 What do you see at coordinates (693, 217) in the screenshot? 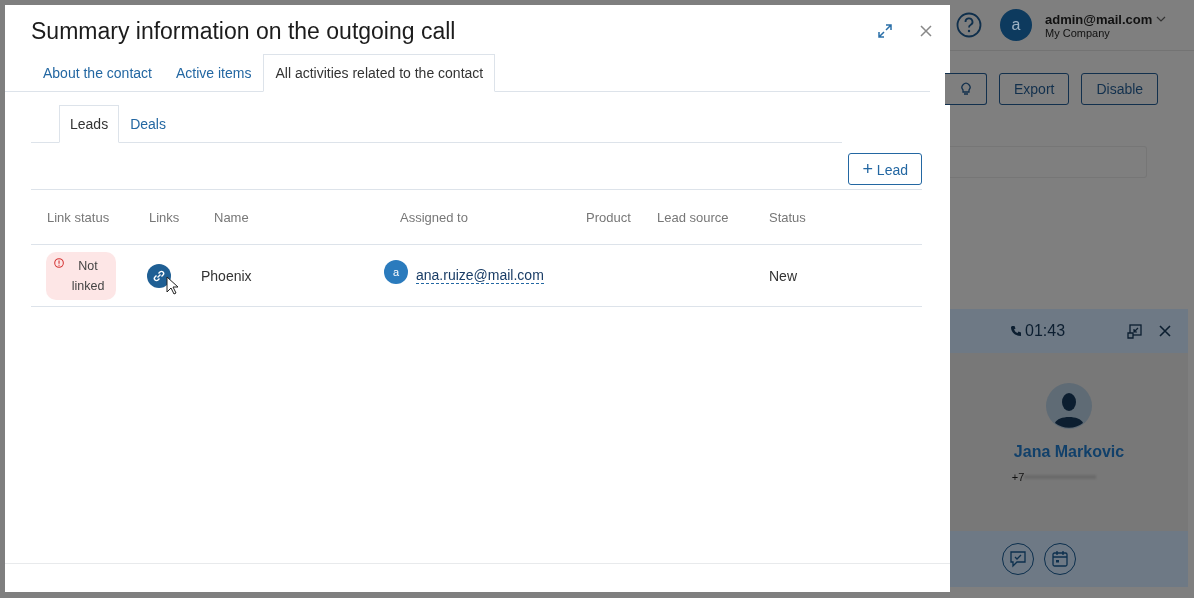
I see `column-header: Lead source` at bounding box center [693, 217].